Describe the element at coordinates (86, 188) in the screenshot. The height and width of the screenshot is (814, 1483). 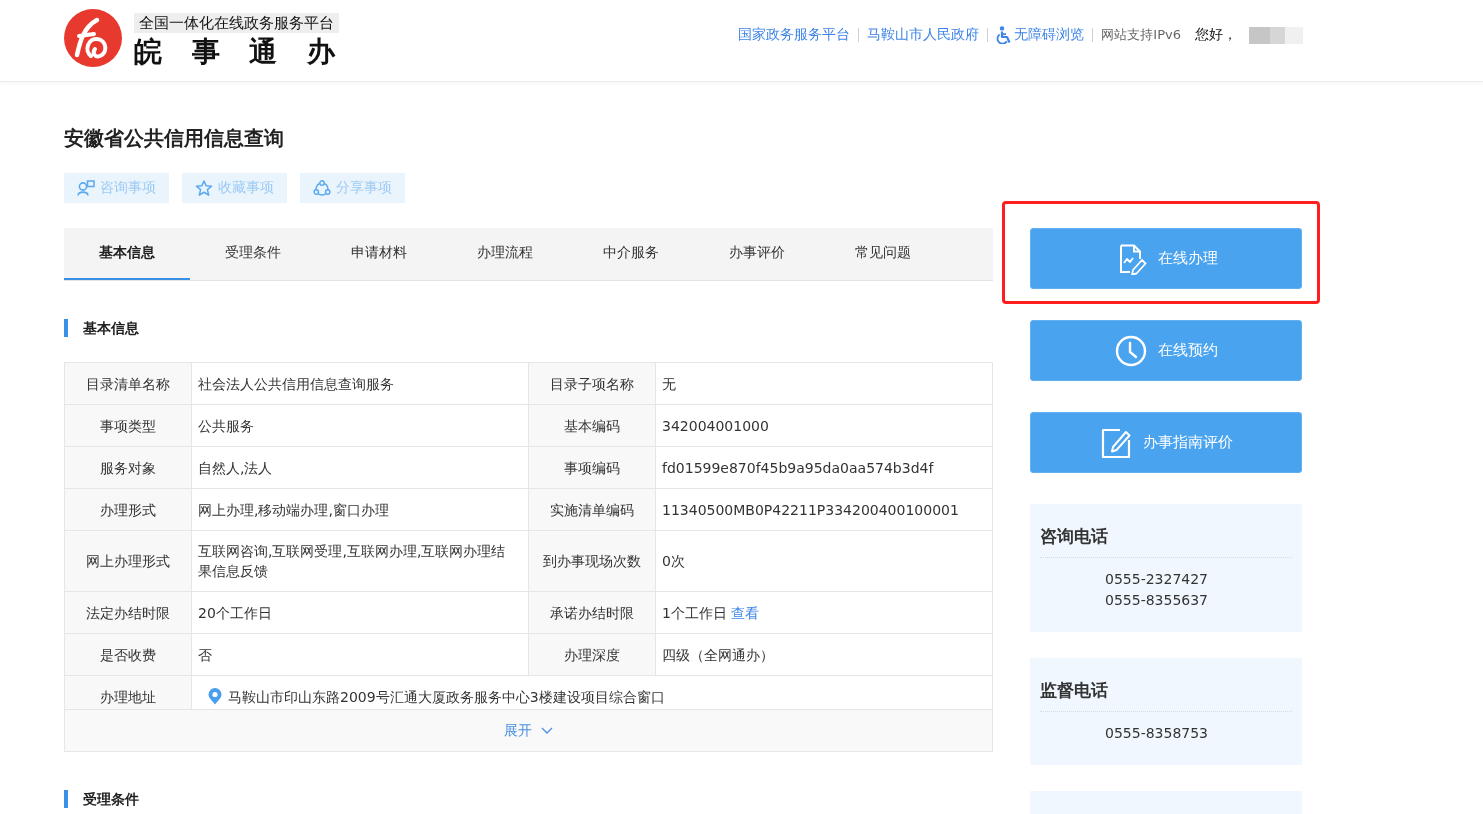
I see `person-chat-icon` at that location.